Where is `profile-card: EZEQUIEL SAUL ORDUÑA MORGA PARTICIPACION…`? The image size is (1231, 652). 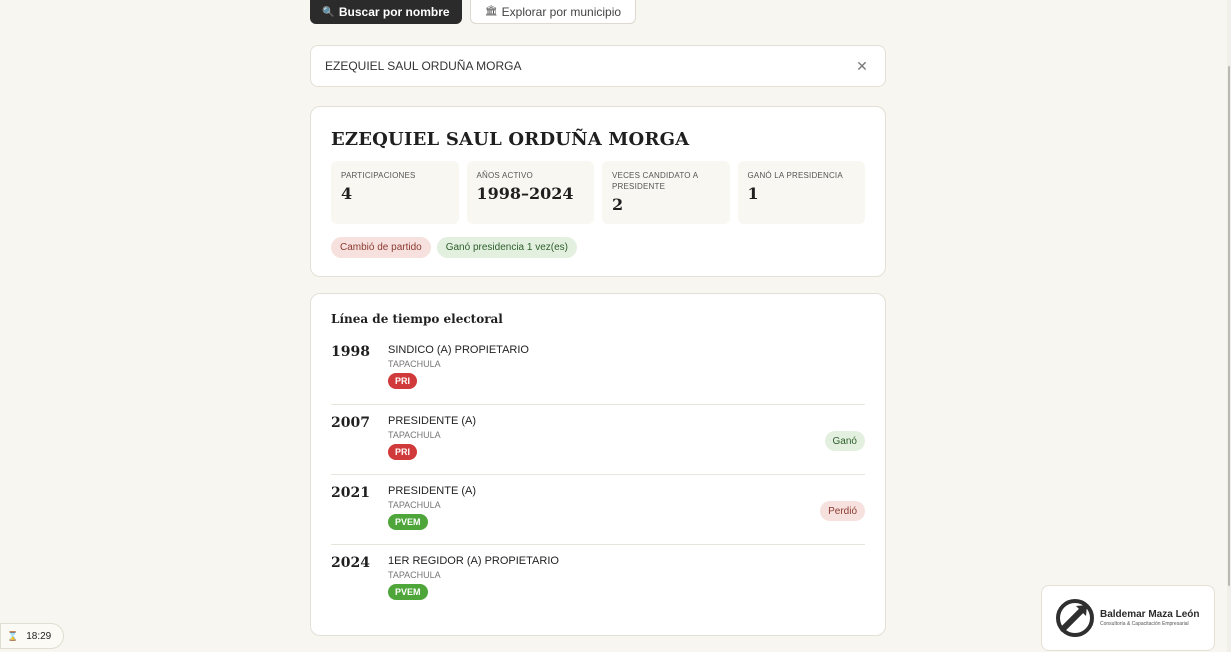
profile-card: EZEQUIEL SAUL ORDUÑA MORGA PARTICIPACION… is located at coordinates (598, 191).